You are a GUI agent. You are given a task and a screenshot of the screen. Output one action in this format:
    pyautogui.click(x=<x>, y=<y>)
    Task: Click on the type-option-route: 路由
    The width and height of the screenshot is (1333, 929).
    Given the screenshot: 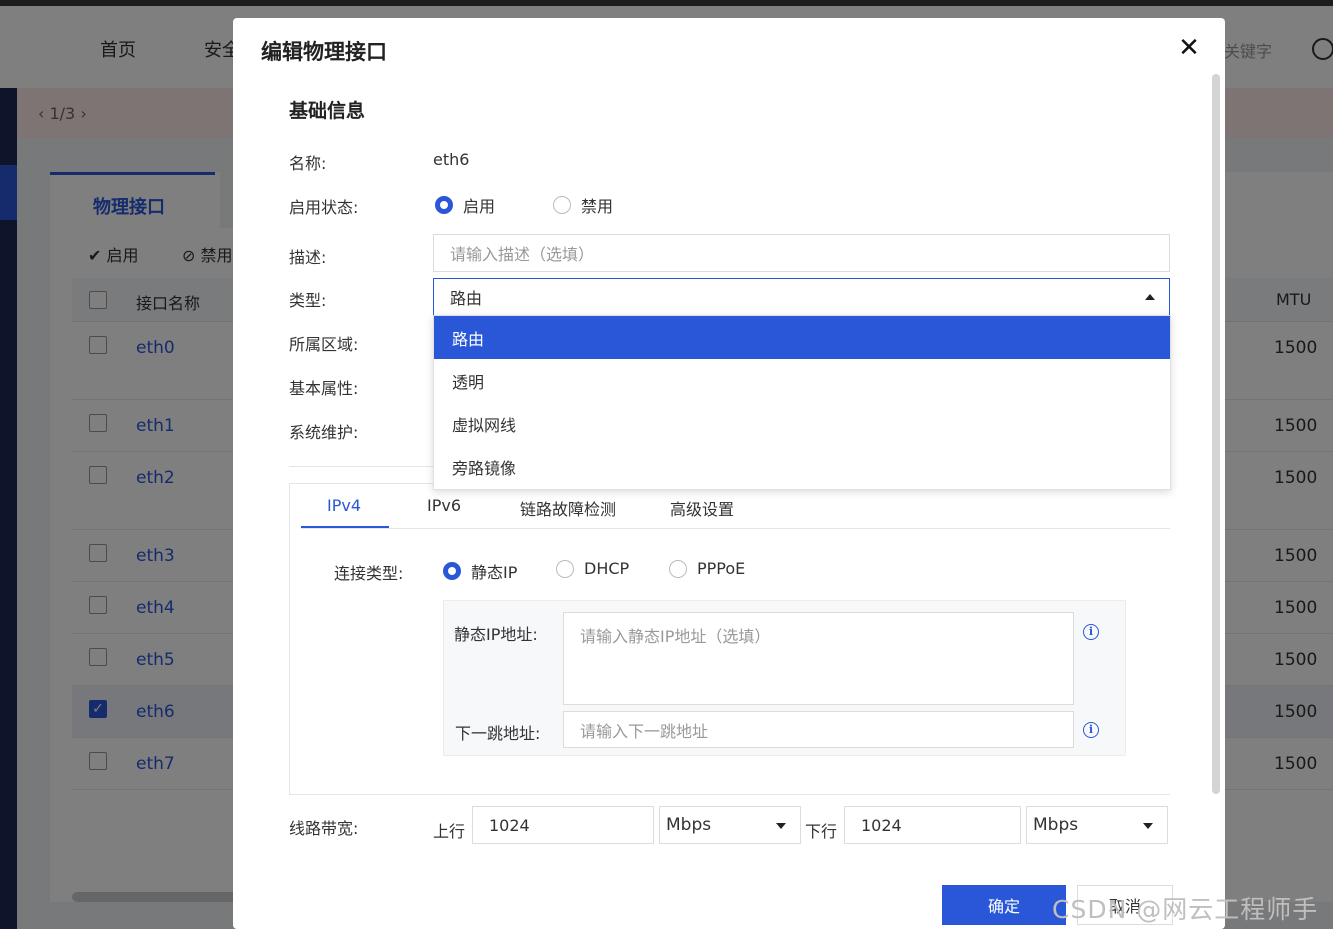 What is the action you would take?
    pyautogui.click(x=802, y=337)
    